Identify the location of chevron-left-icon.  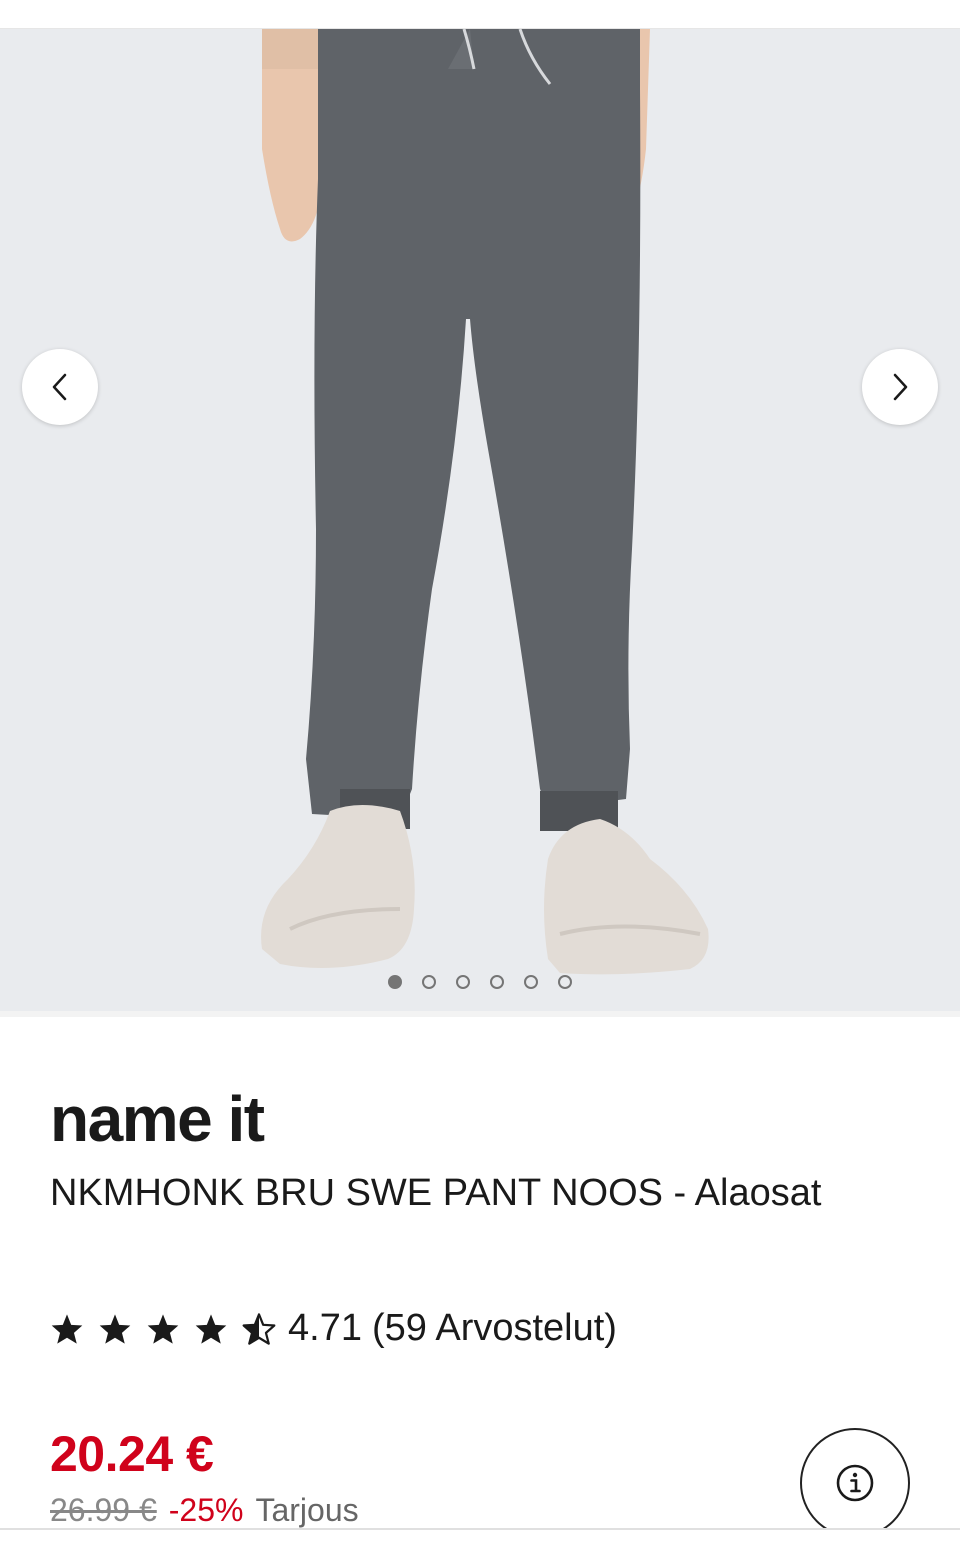
(59, 387).